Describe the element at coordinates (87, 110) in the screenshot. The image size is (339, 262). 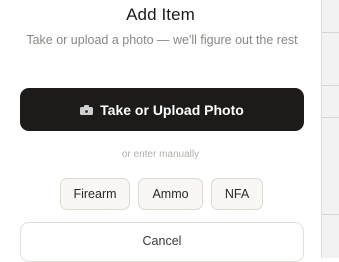
I see `camera-icon` at that location.